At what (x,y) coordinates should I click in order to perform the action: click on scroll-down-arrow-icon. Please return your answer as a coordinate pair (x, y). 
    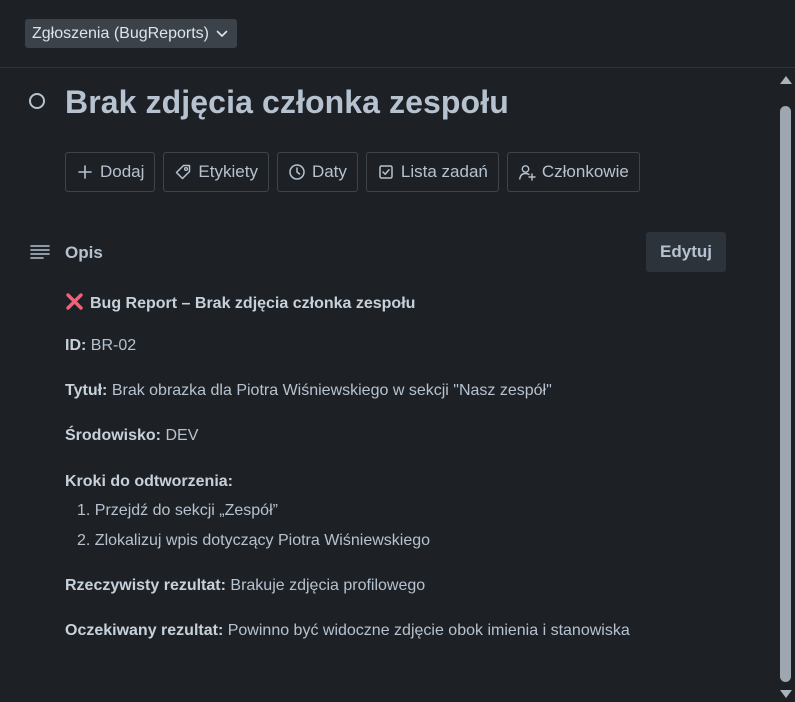
    Looking at the image, I should click on (786, 694).